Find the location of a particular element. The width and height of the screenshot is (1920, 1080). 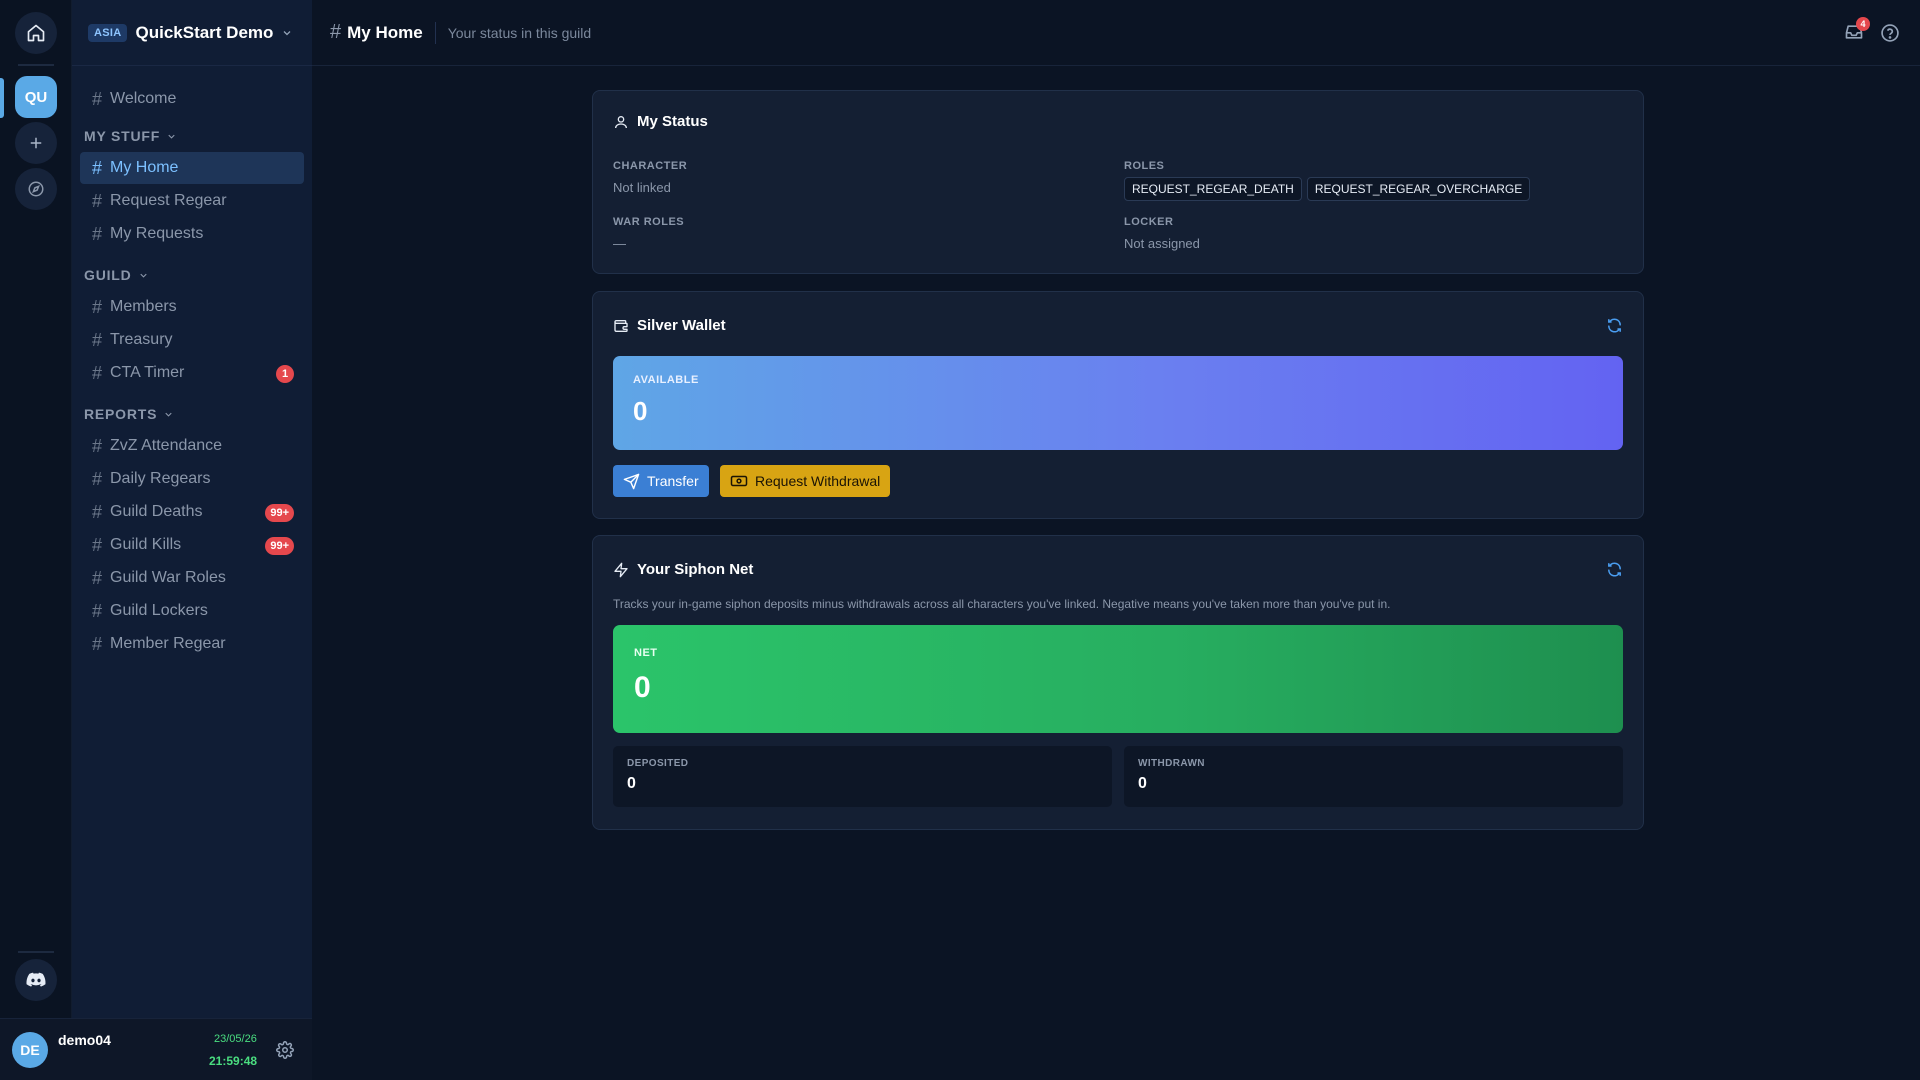

transfer-label: Transfer is located at coordinates (673, 481).